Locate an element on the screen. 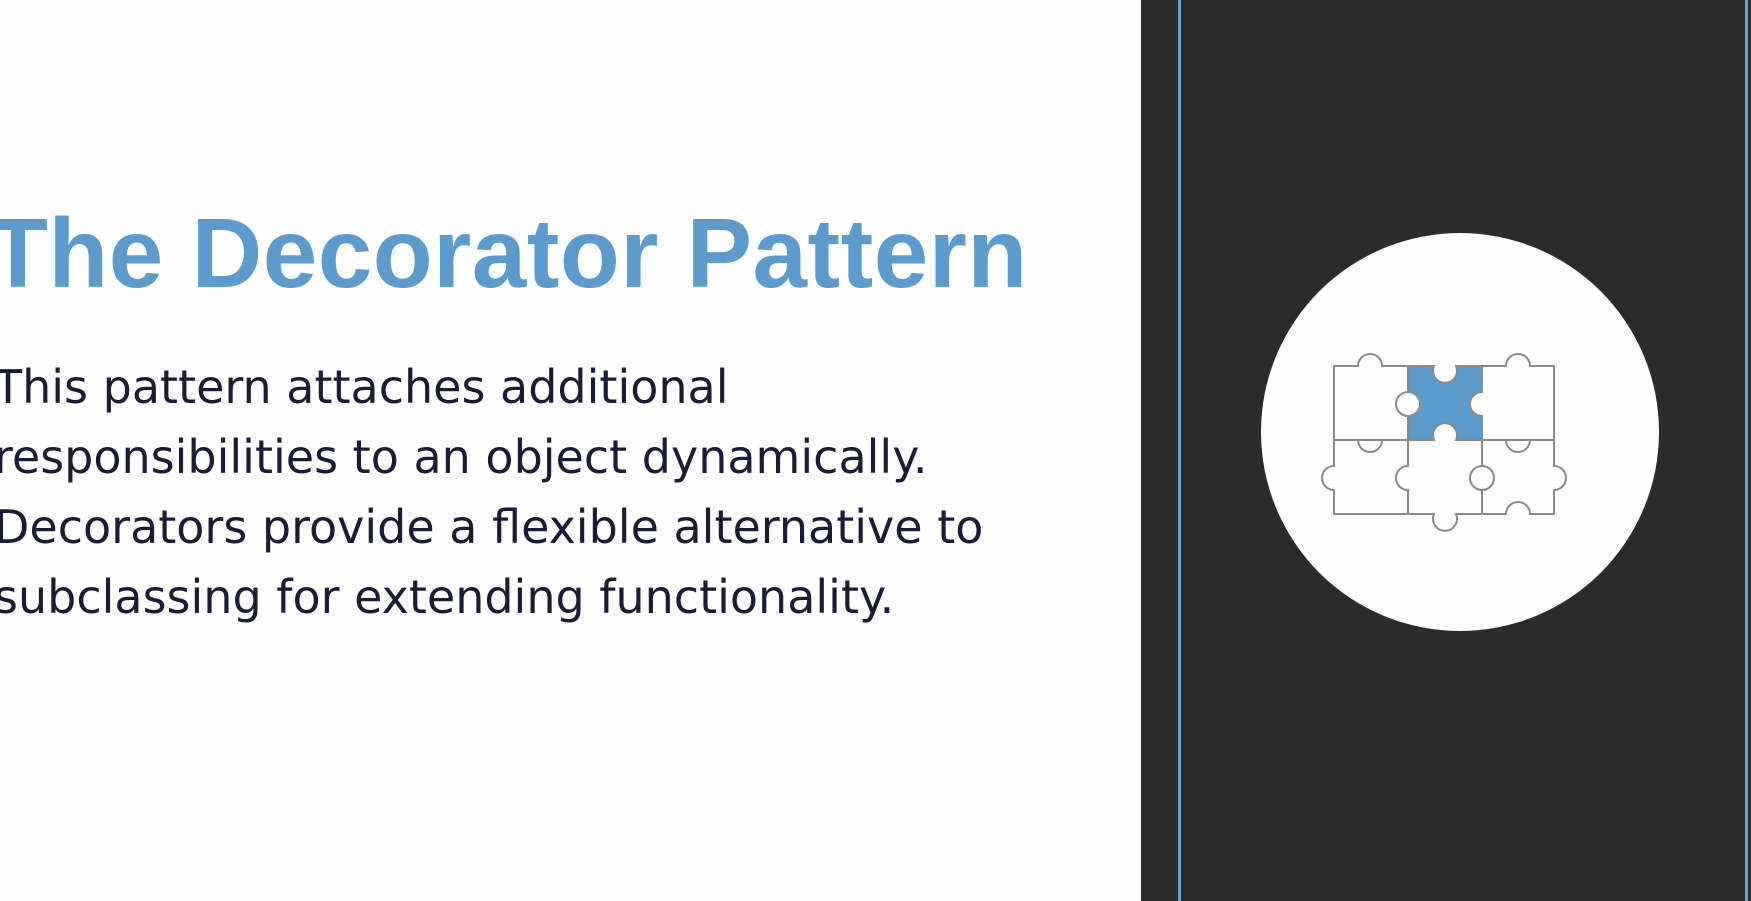 Image resolution: width=1751 pixels, height=901 pixels. puzzle-pieces-icon is located at coordinates (1444, 442).